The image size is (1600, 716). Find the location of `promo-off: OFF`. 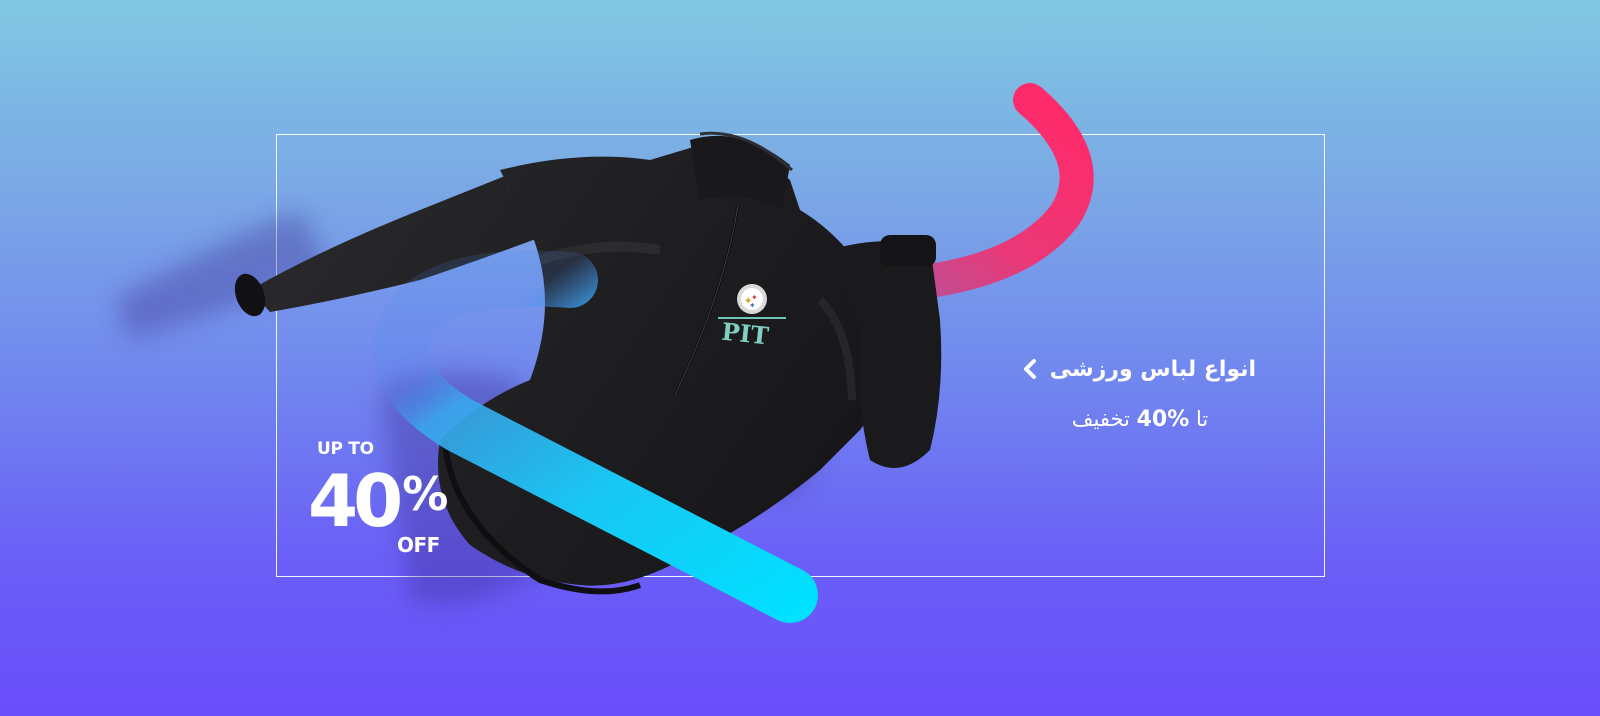

promo-off: OFF is located at coordinates (418, 545).